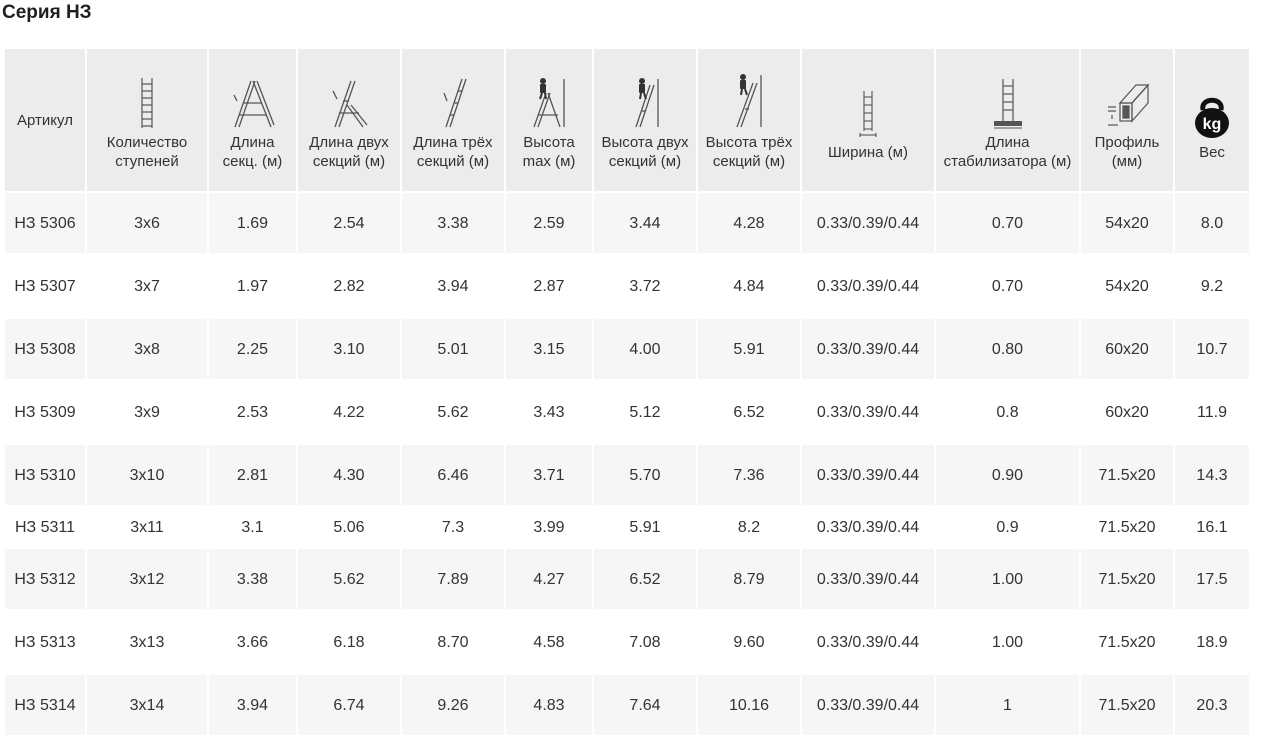 The height and width of the screenshot is (750, 1266). I want to click on two-section-height-cell: 3.44, so click(645, 222).